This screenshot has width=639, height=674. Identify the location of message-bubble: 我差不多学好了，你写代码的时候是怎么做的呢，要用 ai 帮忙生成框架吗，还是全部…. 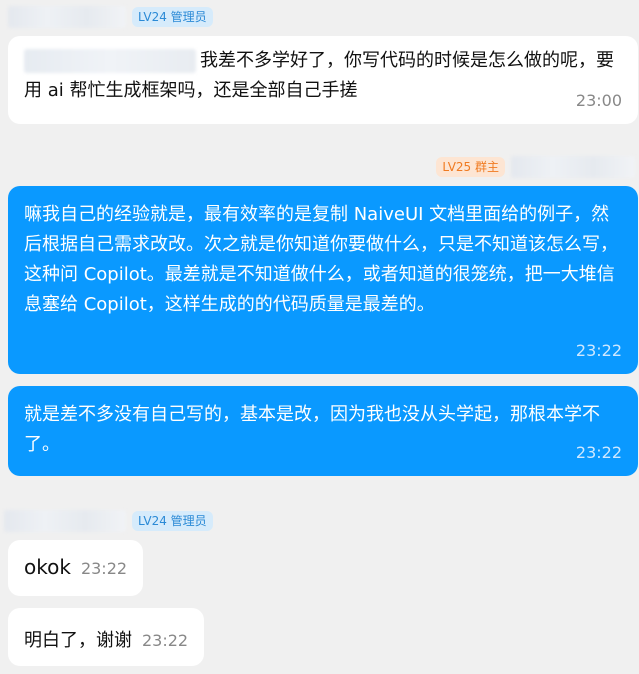
(323, 80).